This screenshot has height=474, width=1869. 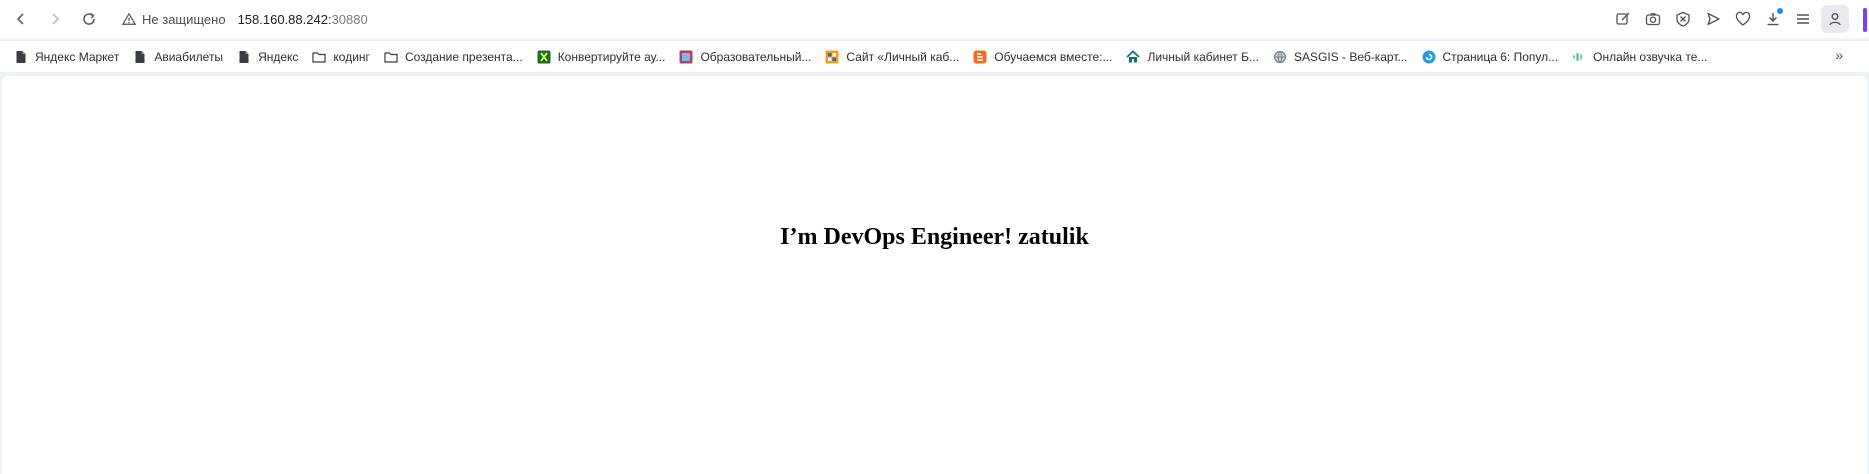 What do you see at coordinates (980, 57) in the screenshot?
I see `blogger-icon` at bounding box center [980, 57].